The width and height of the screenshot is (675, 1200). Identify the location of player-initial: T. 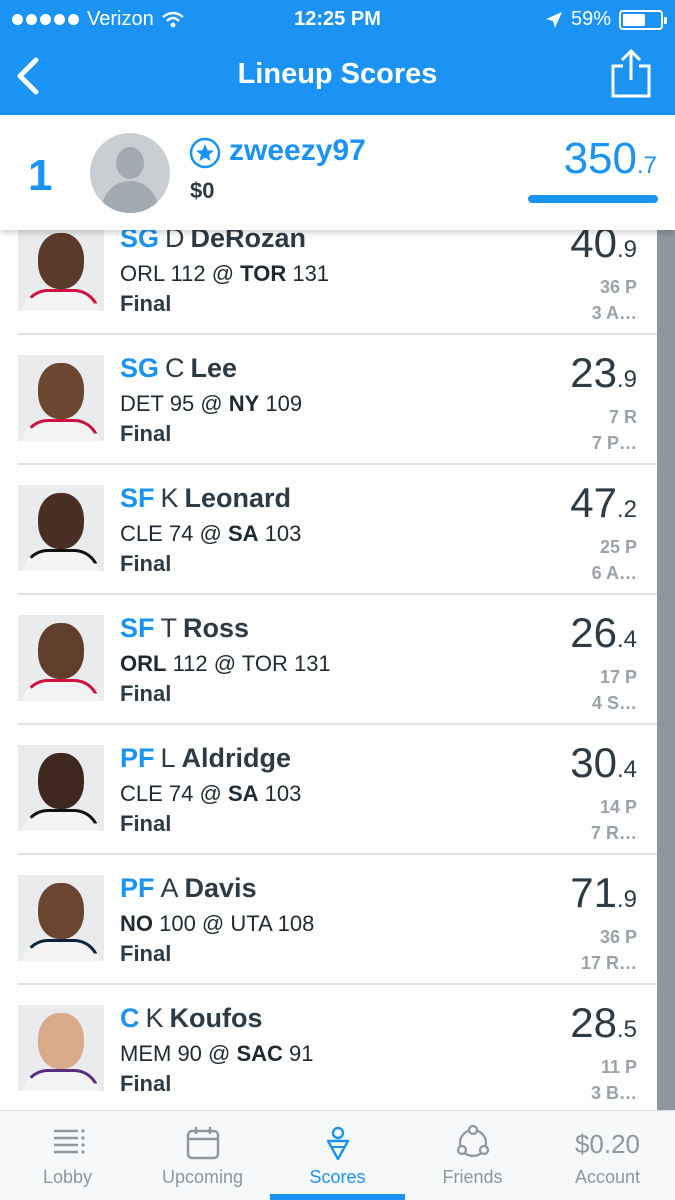
(169, 628).